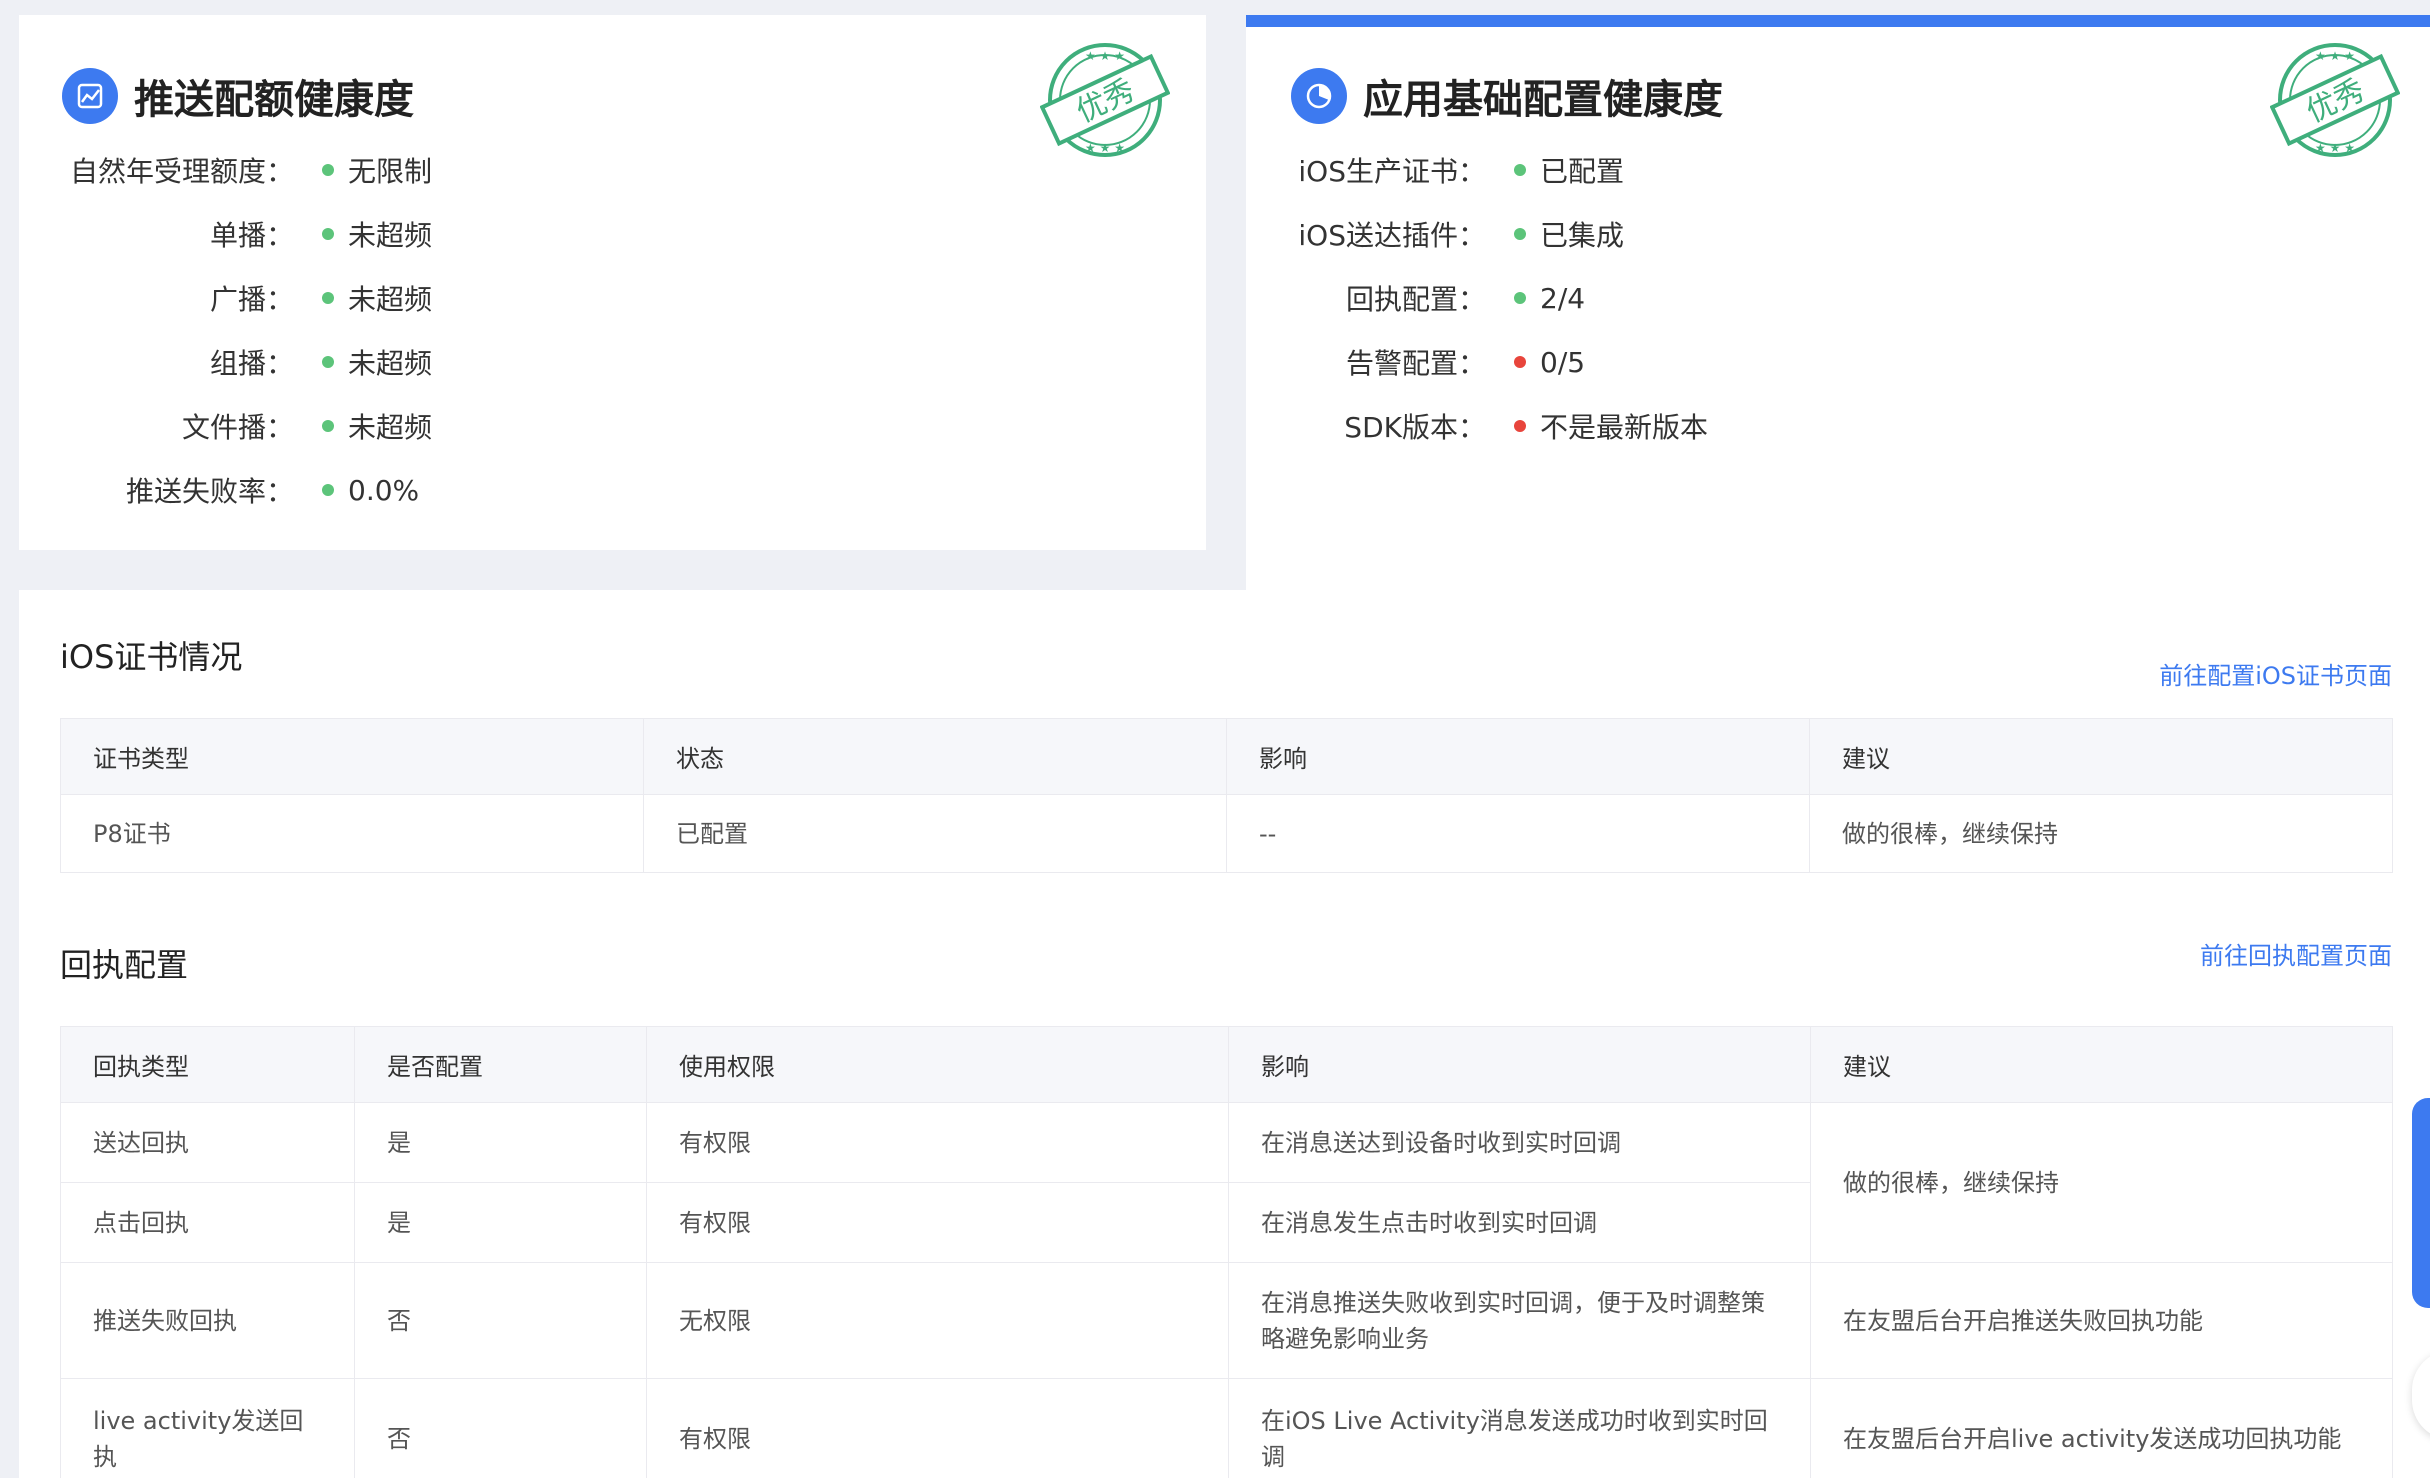 The width and height of the screenshot is (2430, 1478). Describe the element at coordinates (500, 1064) in the screenshot. I see `column-header: 是否配置` at that location.